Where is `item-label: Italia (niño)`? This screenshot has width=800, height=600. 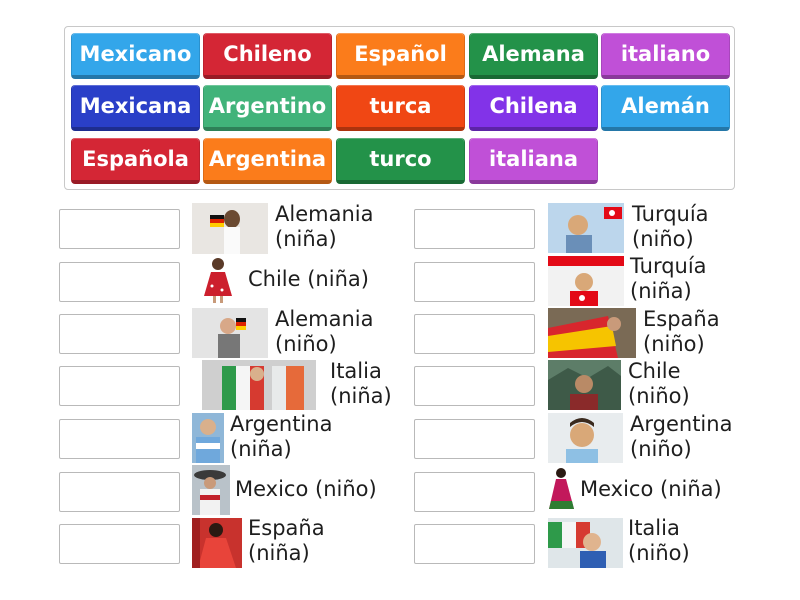 item-label: Italia (niño) is located at coordinates (659, 541).